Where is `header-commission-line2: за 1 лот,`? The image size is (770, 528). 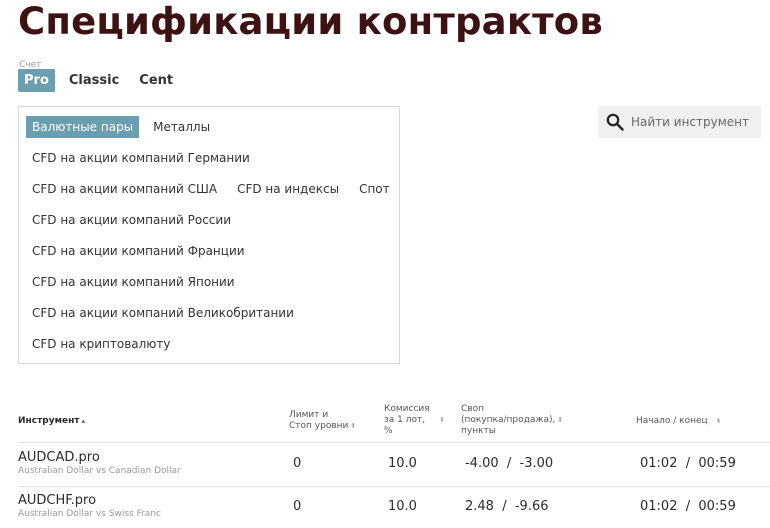 header-commission-line2: за 1 лот, is located at coordinates (405, 420).